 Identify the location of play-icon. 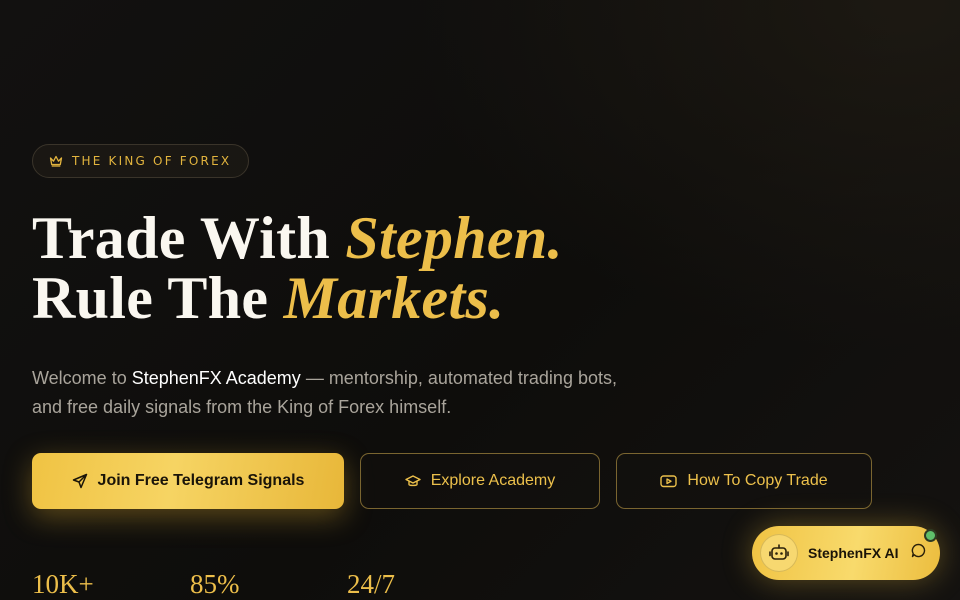
(669, 481).